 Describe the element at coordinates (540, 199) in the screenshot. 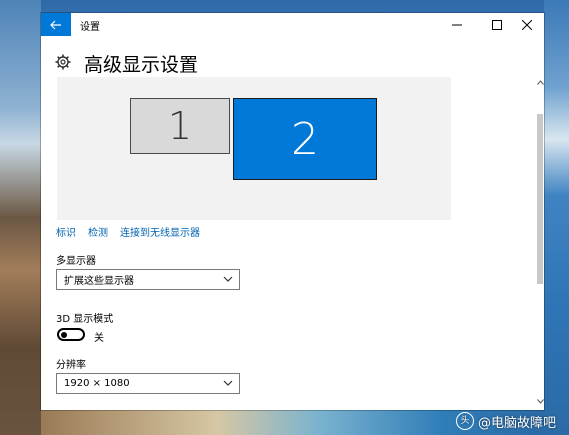

I see `scrollbar-thumb` at that location.